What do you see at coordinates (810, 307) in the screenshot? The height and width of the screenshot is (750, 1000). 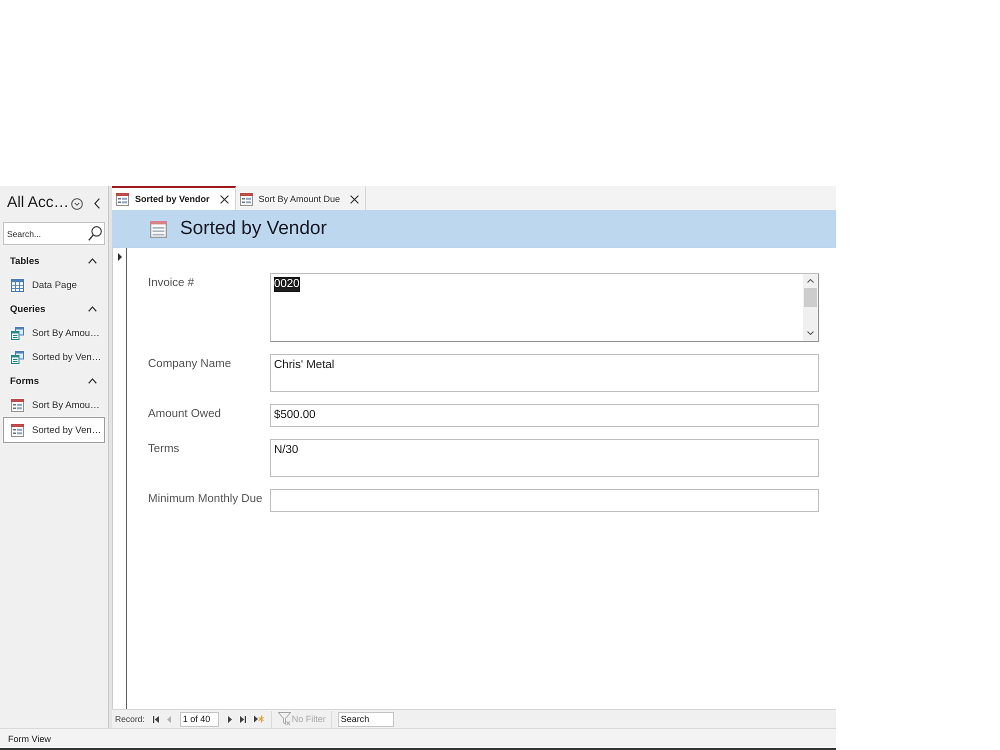 I see `scrollbar` at bounding box center [810, 307].